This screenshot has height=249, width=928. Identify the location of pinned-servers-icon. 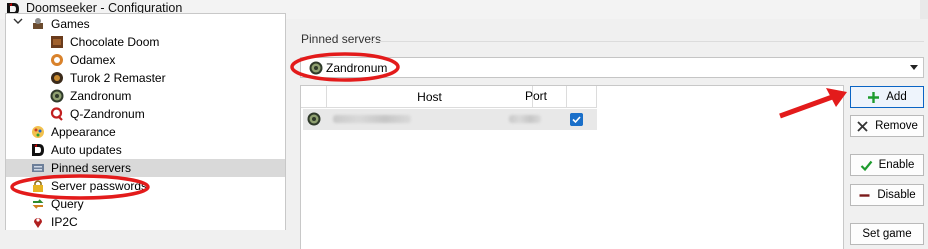
(38, 168).